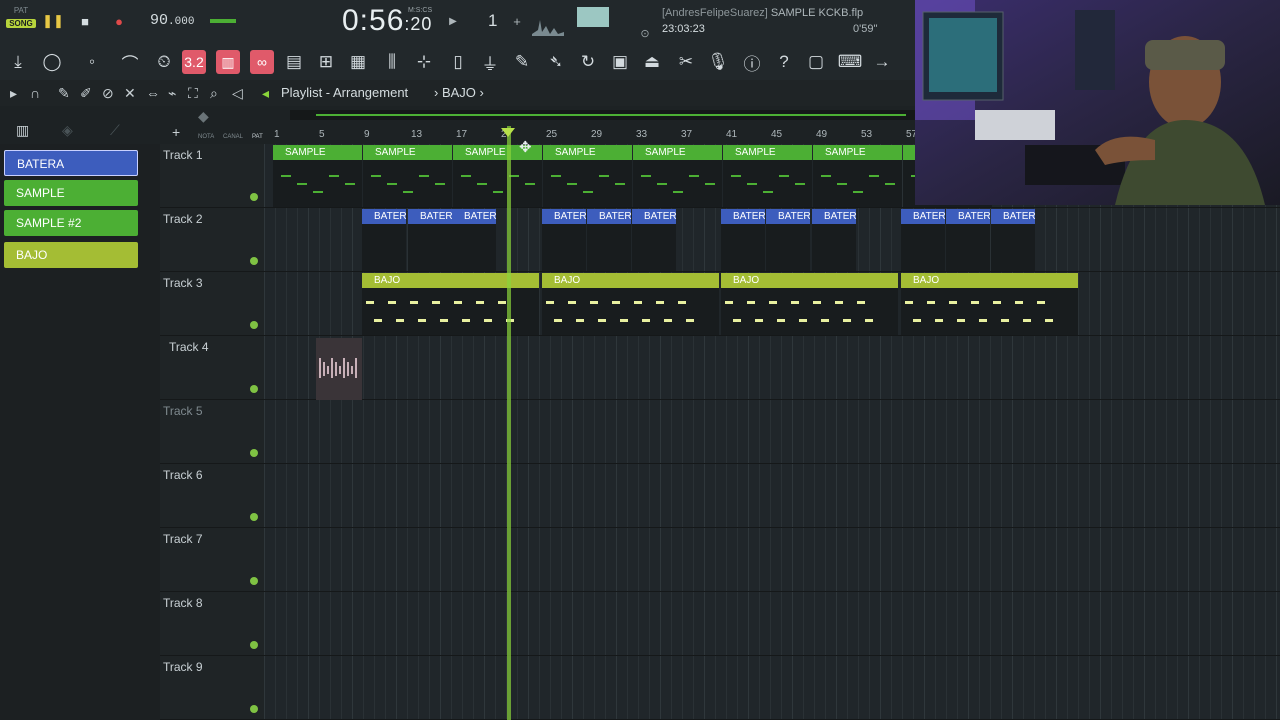 This screenshot has width=1280, height=720. Describe the element at coordinates (52, 62) in the screenshot. I see `knob-icon: ◯` at that location.